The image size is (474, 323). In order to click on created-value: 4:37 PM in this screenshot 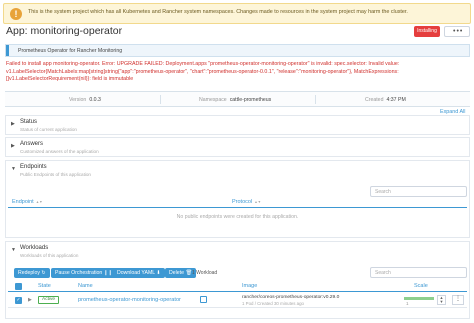, I will do `click(396, 100)`.